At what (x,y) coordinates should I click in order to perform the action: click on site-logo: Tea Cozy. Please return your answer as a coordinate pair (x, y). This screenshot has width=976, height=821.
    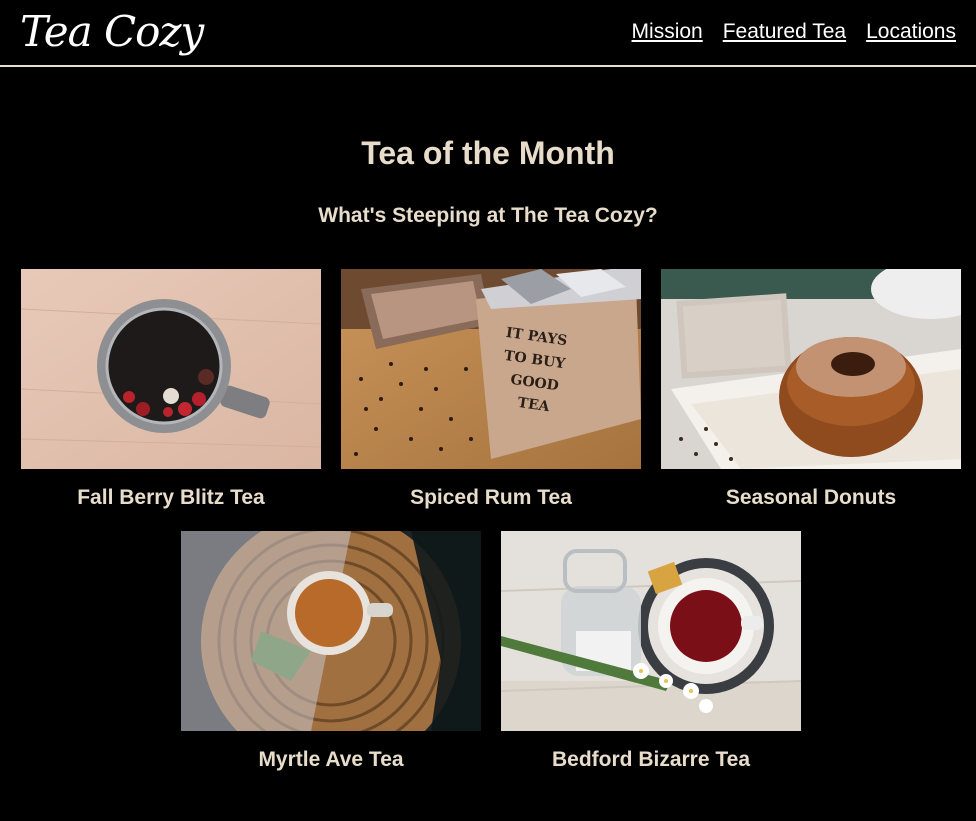
    Looking at the image, I should click on (112, 32).